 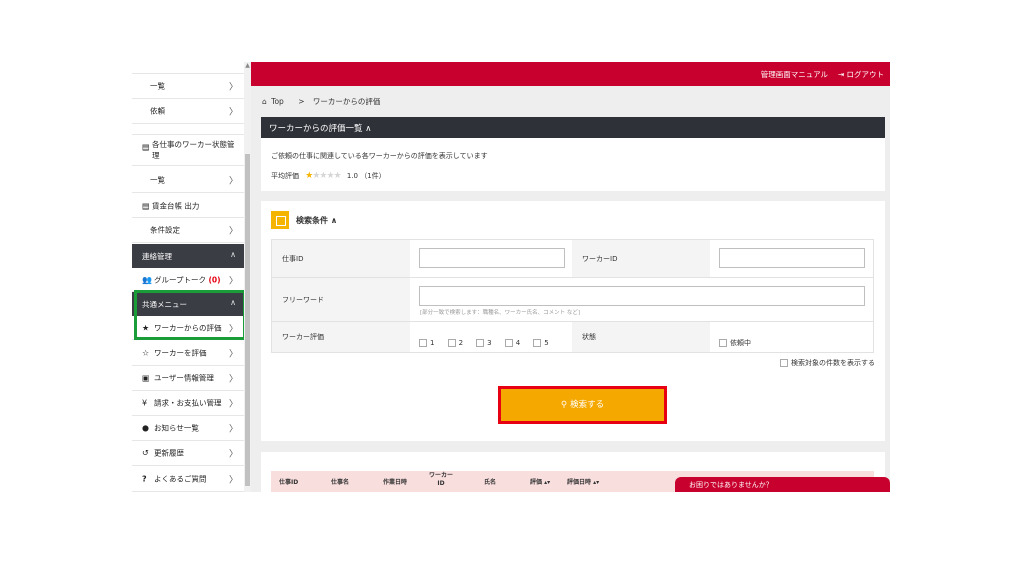 What do you see at coordinates (573, 127) in the screenshot?
I see `evaluation-panel-header: ワーカーからの評価一覧 ∧` at bounding box center [573, 127].